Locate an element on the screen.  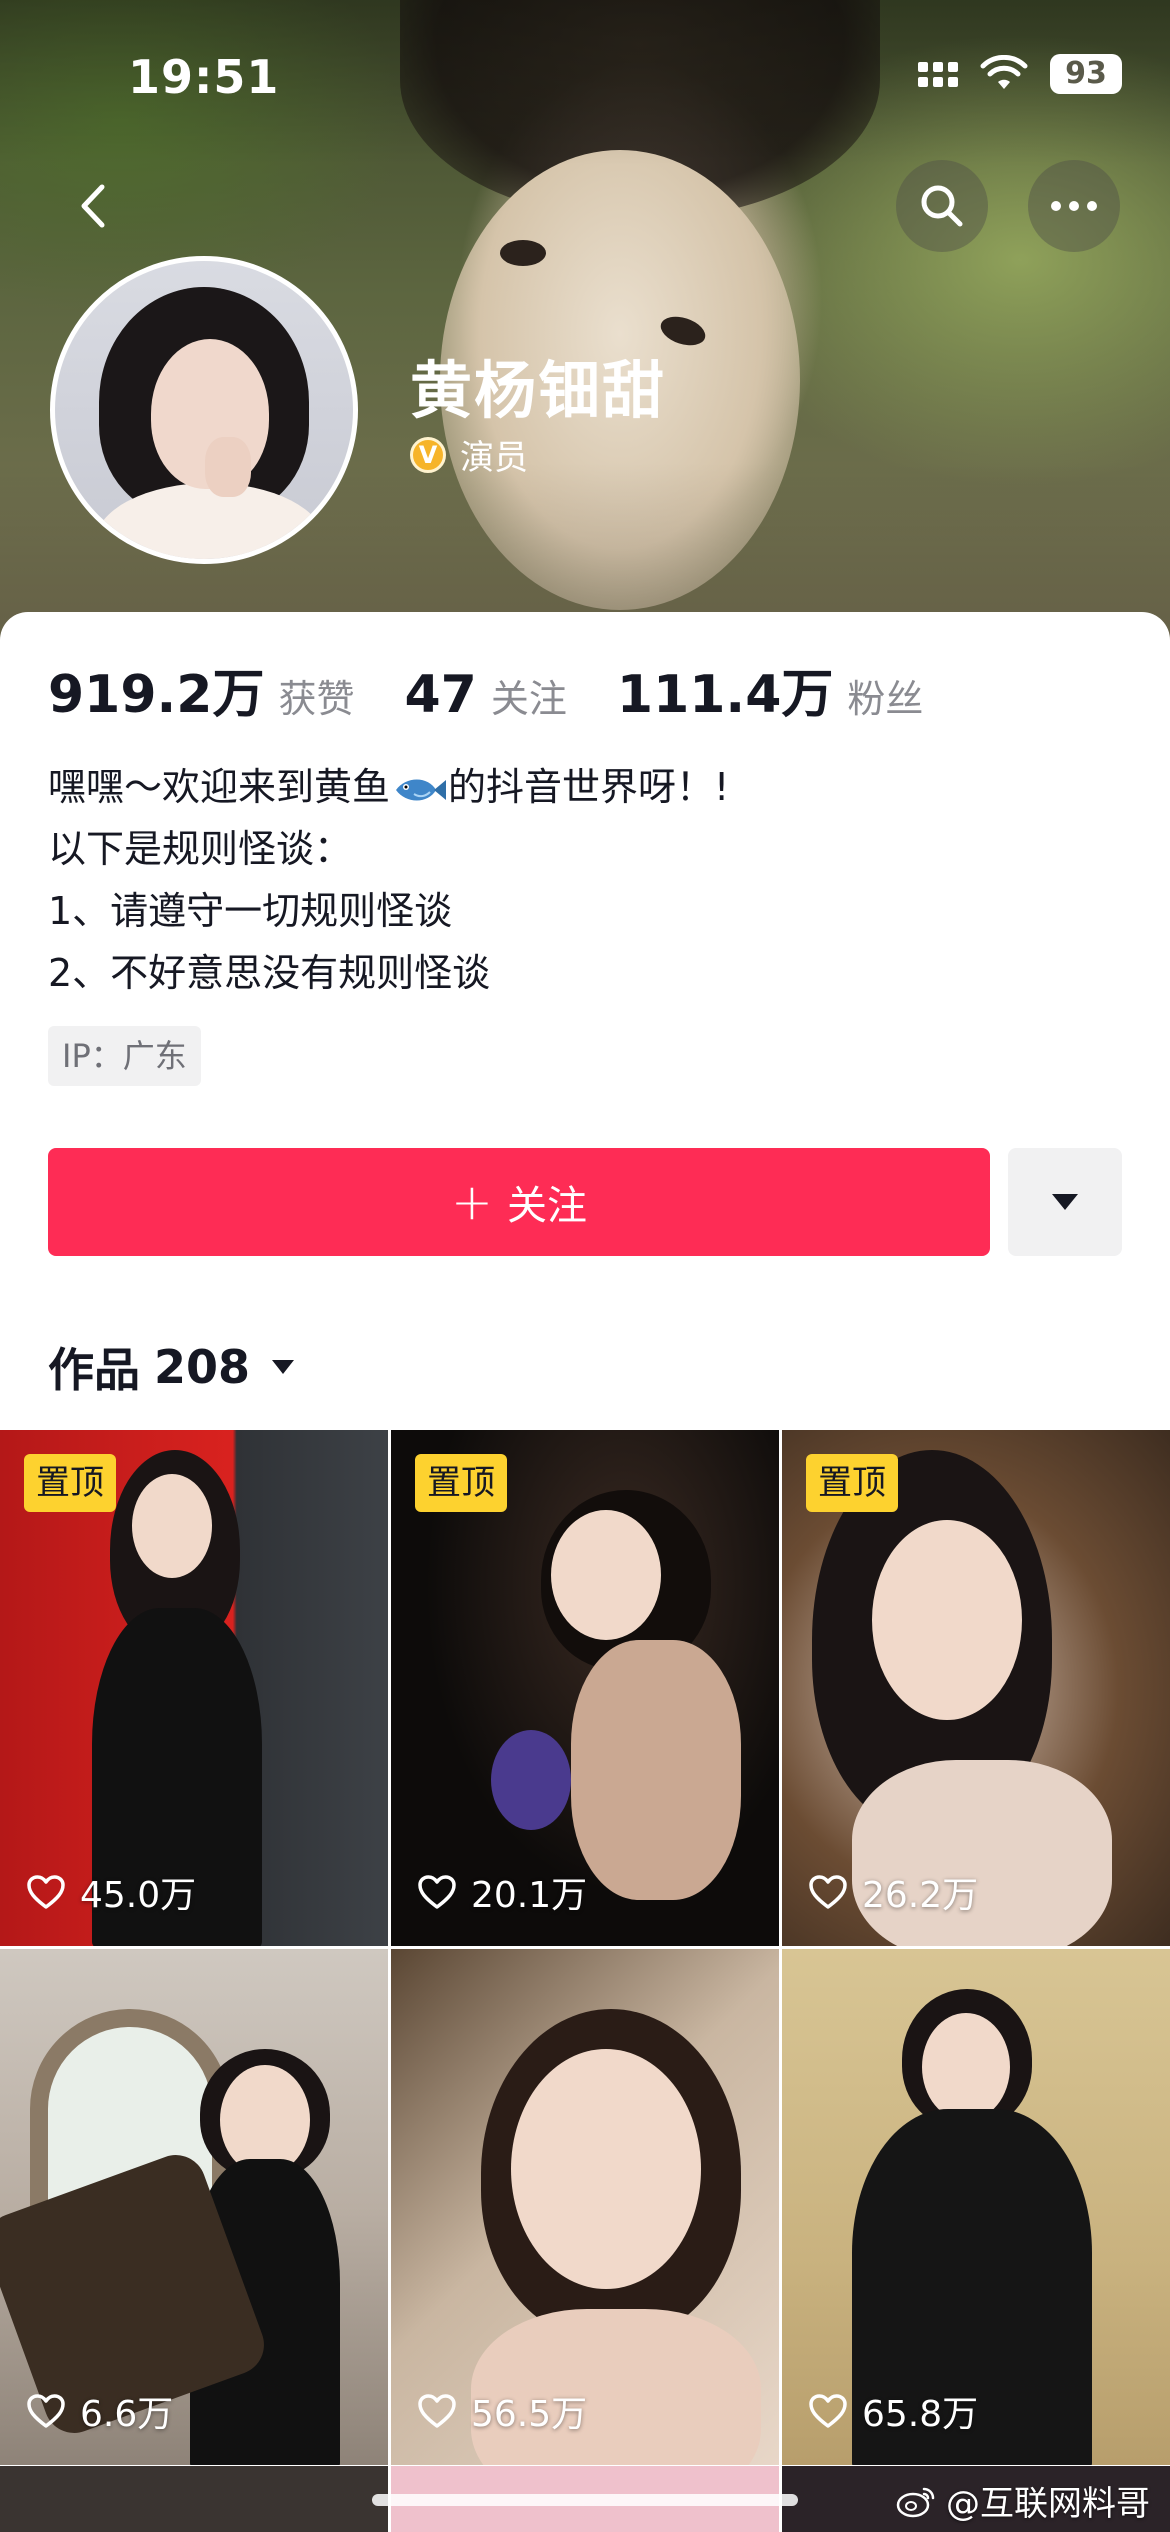
more-icon is located at coordinates (1074, 206).